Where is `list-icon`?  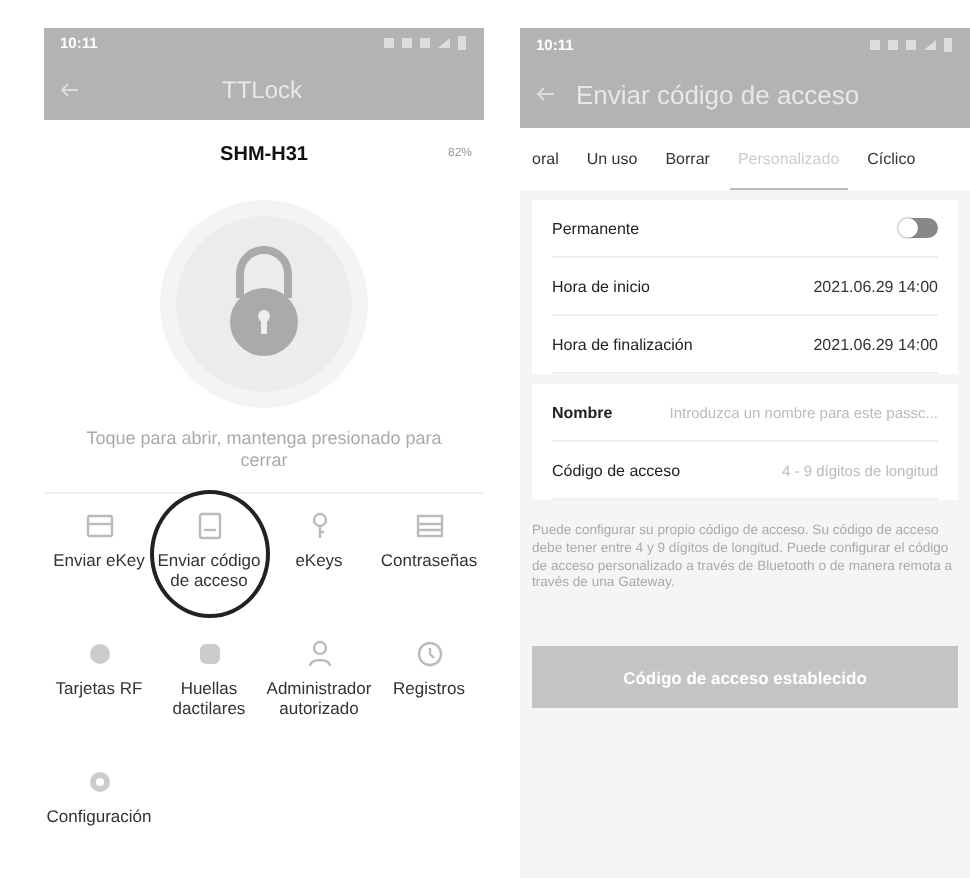
list-icon is located at coordinates (429, 526).